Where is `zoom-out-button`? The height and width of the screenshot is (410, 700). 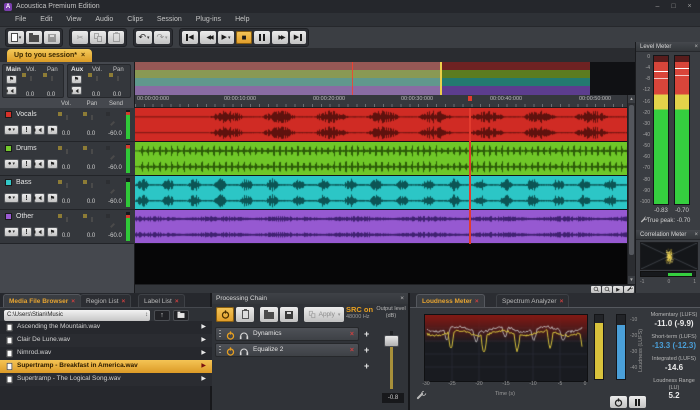 zoom-out-button is located at coordinates (607, 289).